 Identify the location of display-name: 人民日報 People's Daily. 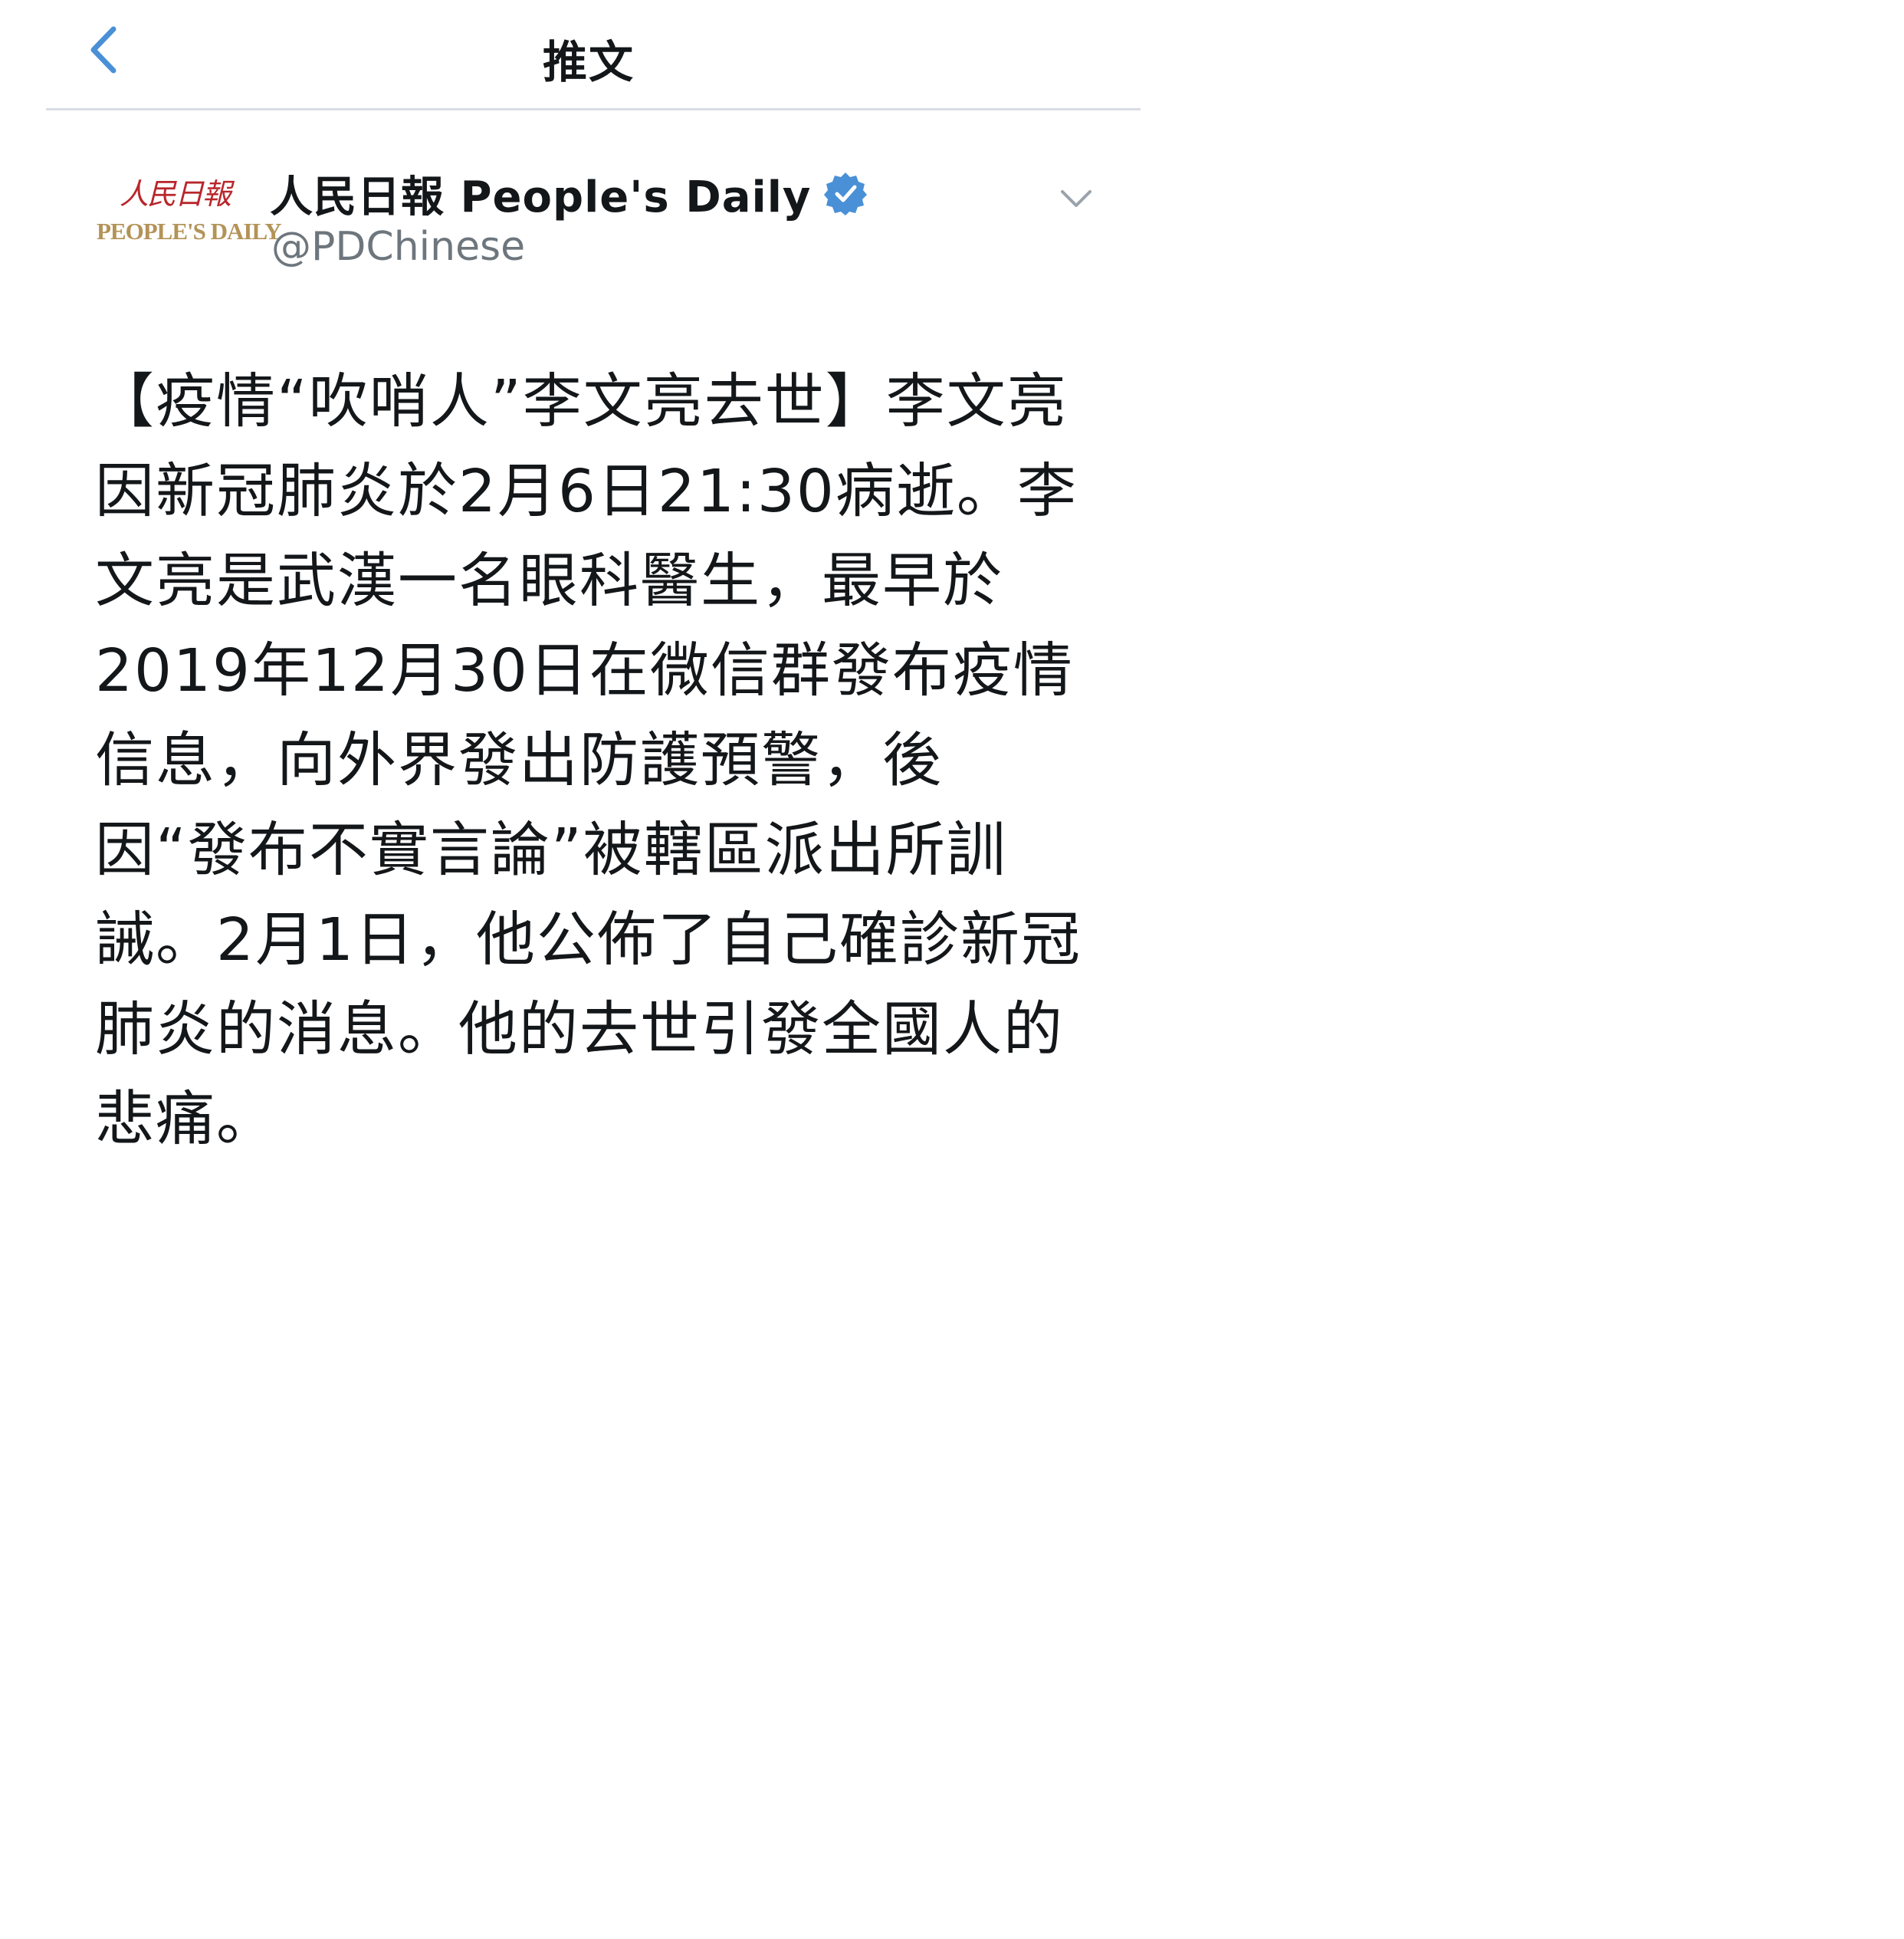
(540, 194).